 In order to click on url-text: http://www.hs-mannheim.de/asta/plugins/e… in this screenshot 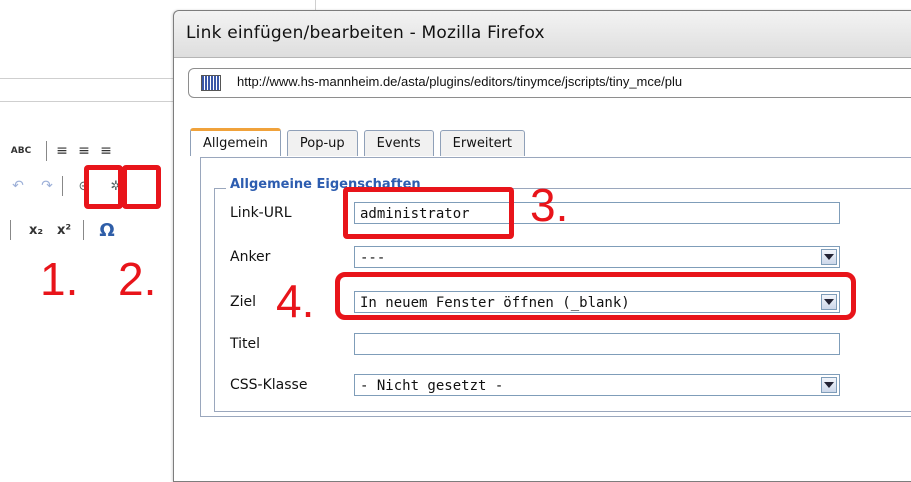, I will do `click(460, 81)`.